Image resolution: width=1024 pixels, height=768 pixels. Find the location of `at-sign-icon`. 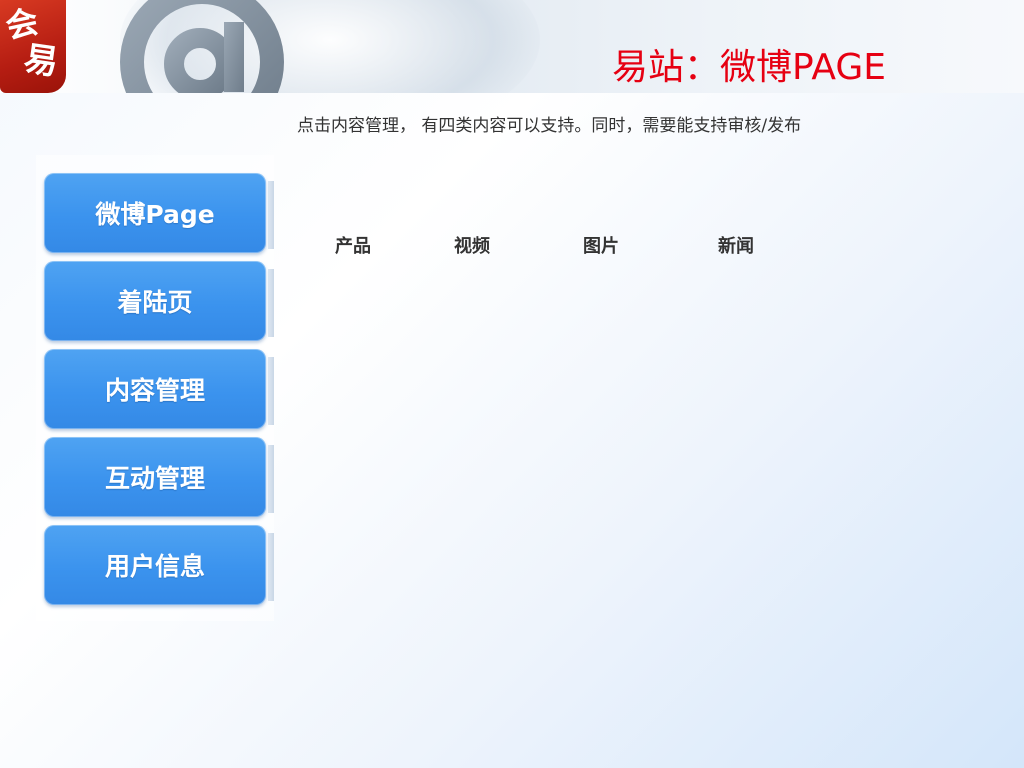

at-sign-icon is located at coordinates (202, 46).